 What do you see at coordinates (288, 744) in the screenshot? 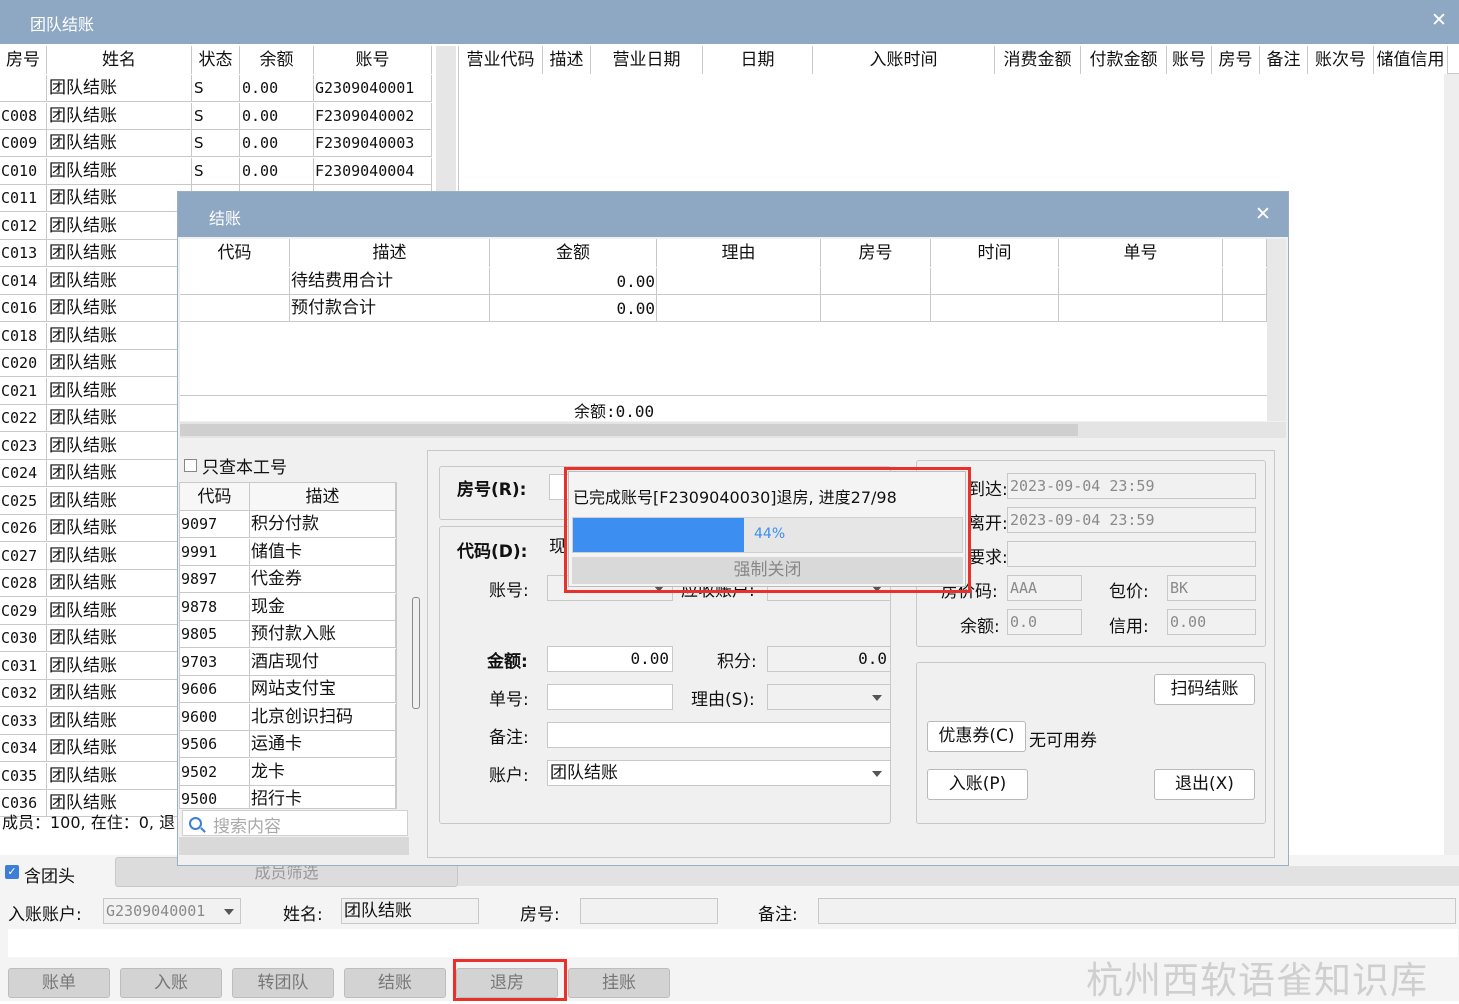
I see `list-item: 9506 运通卡` at bounding box center [288, 744].